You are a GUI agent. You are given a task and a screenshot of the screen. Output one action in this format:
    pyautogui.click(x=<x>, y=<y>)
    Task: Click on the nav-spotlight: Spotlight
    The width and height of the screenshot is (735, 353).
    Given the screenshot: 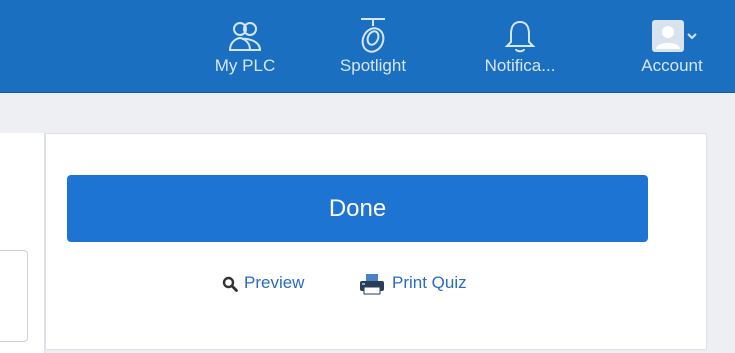 What is the action you would take?
    pyautogui.click(x=373, y=46)
    